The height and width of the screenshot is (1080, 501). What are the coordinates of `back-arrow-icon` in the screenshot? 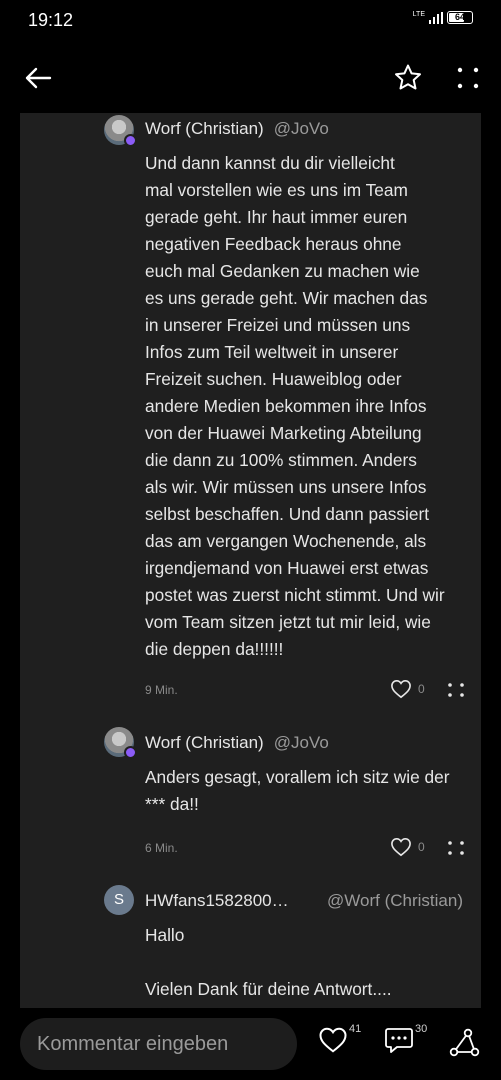 It's located at (38, 78).